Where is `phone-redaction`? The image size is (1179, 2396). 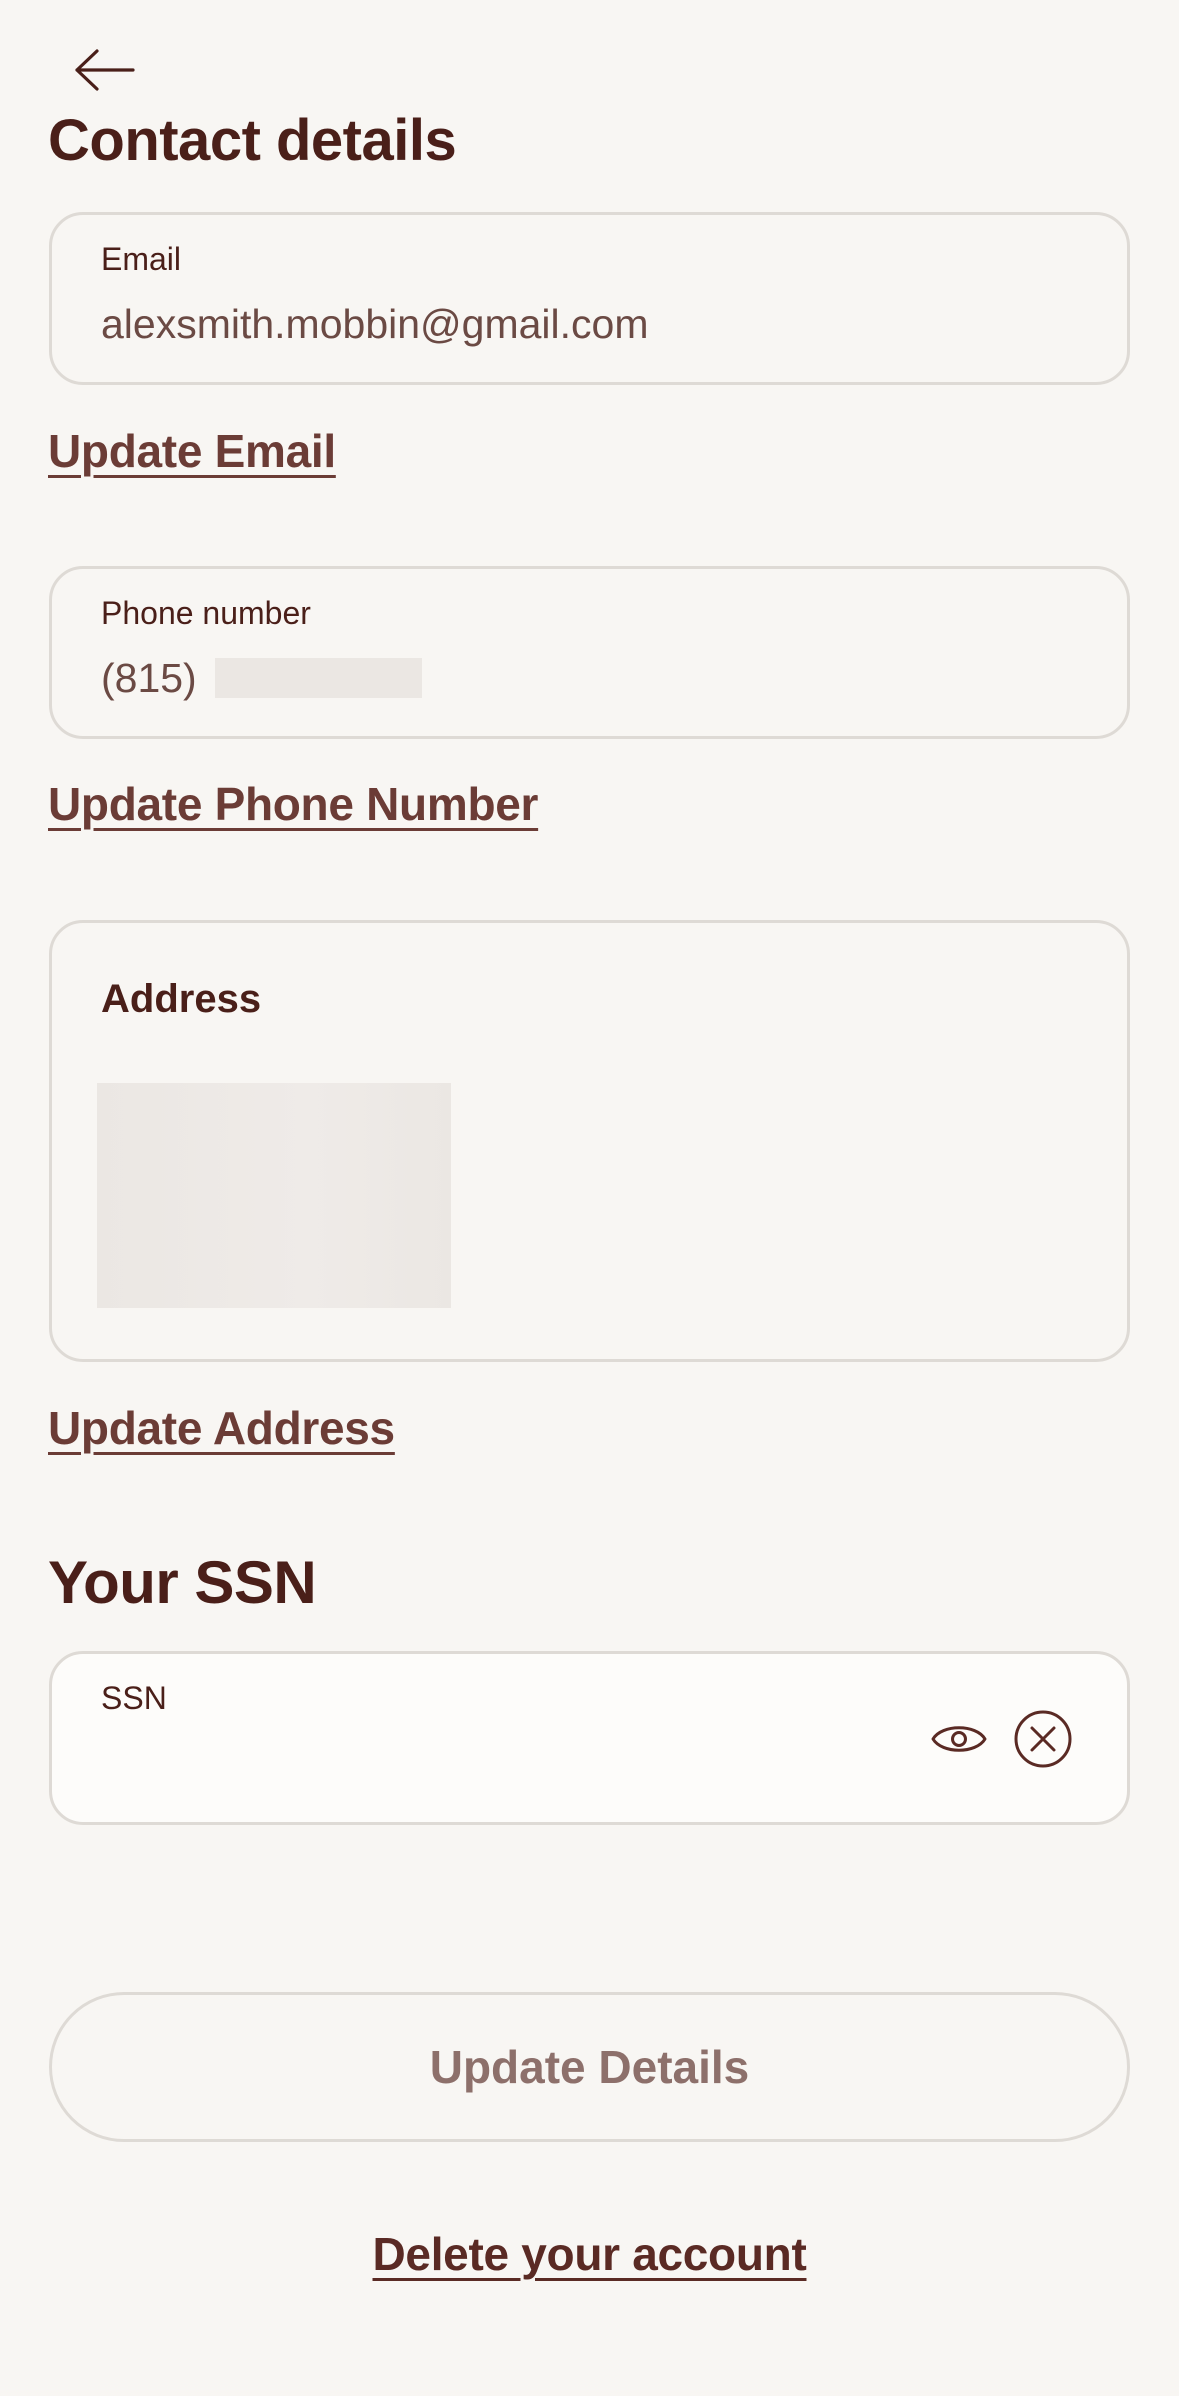
phone-redaction is located at coordinates (318, 678).